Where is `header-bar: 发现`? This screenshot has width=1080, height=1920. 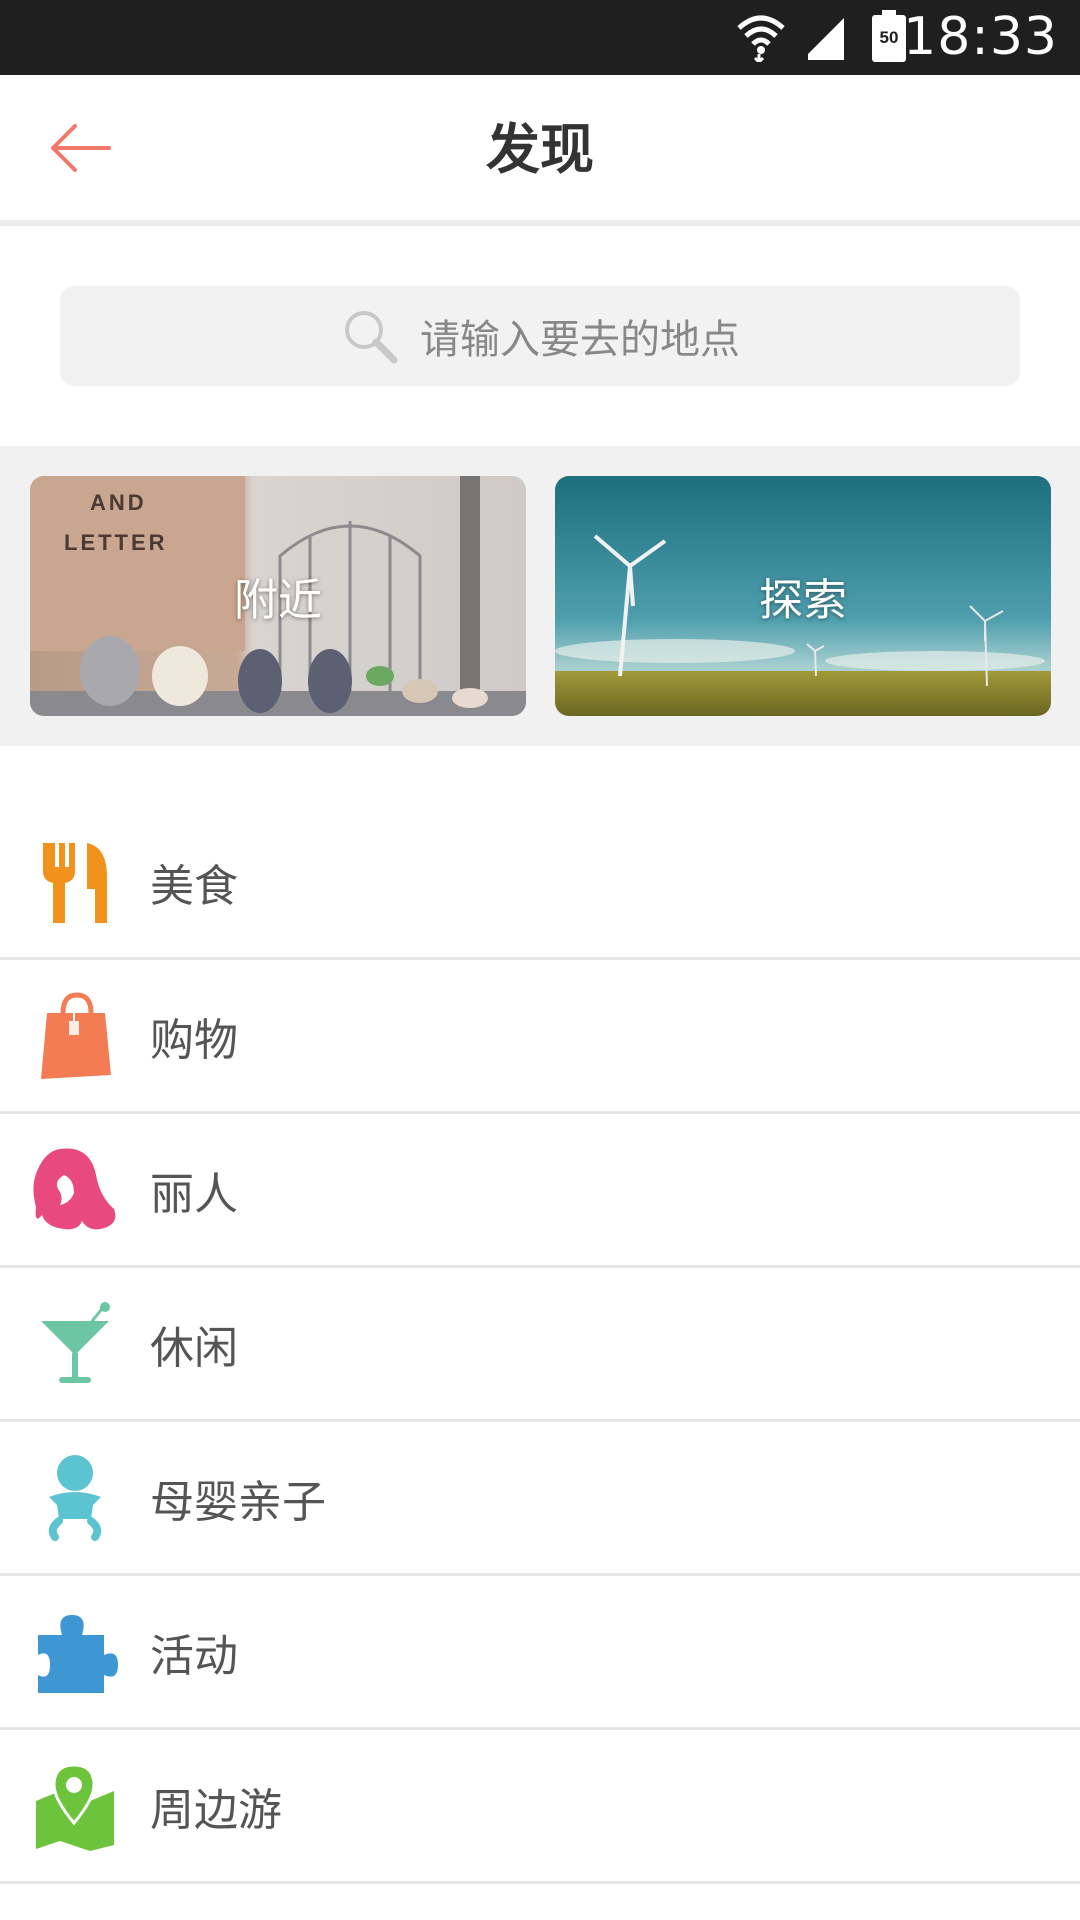 header-bar: 发现 is located at coordinates (540, 150).